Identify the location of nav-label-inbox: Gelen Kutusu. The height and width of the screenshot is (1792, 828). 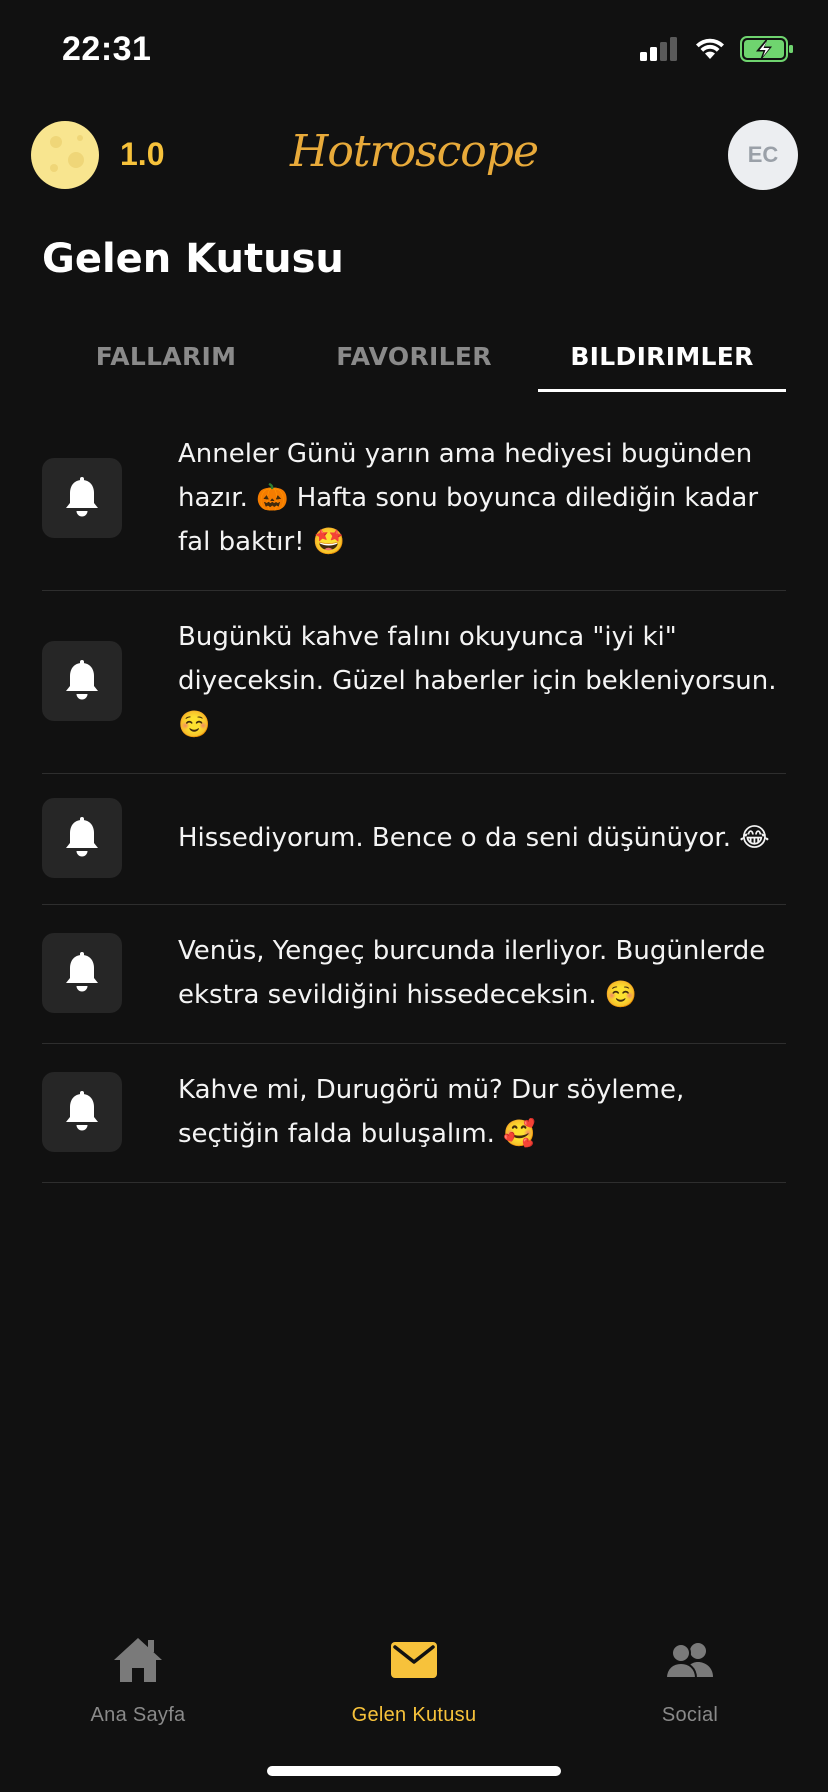
(414, 1715).